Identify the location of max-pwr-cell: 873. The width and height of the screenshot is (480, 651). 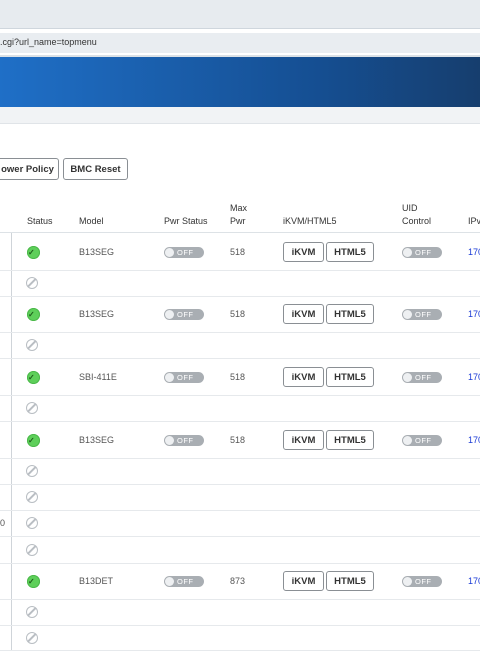
(238, 581).